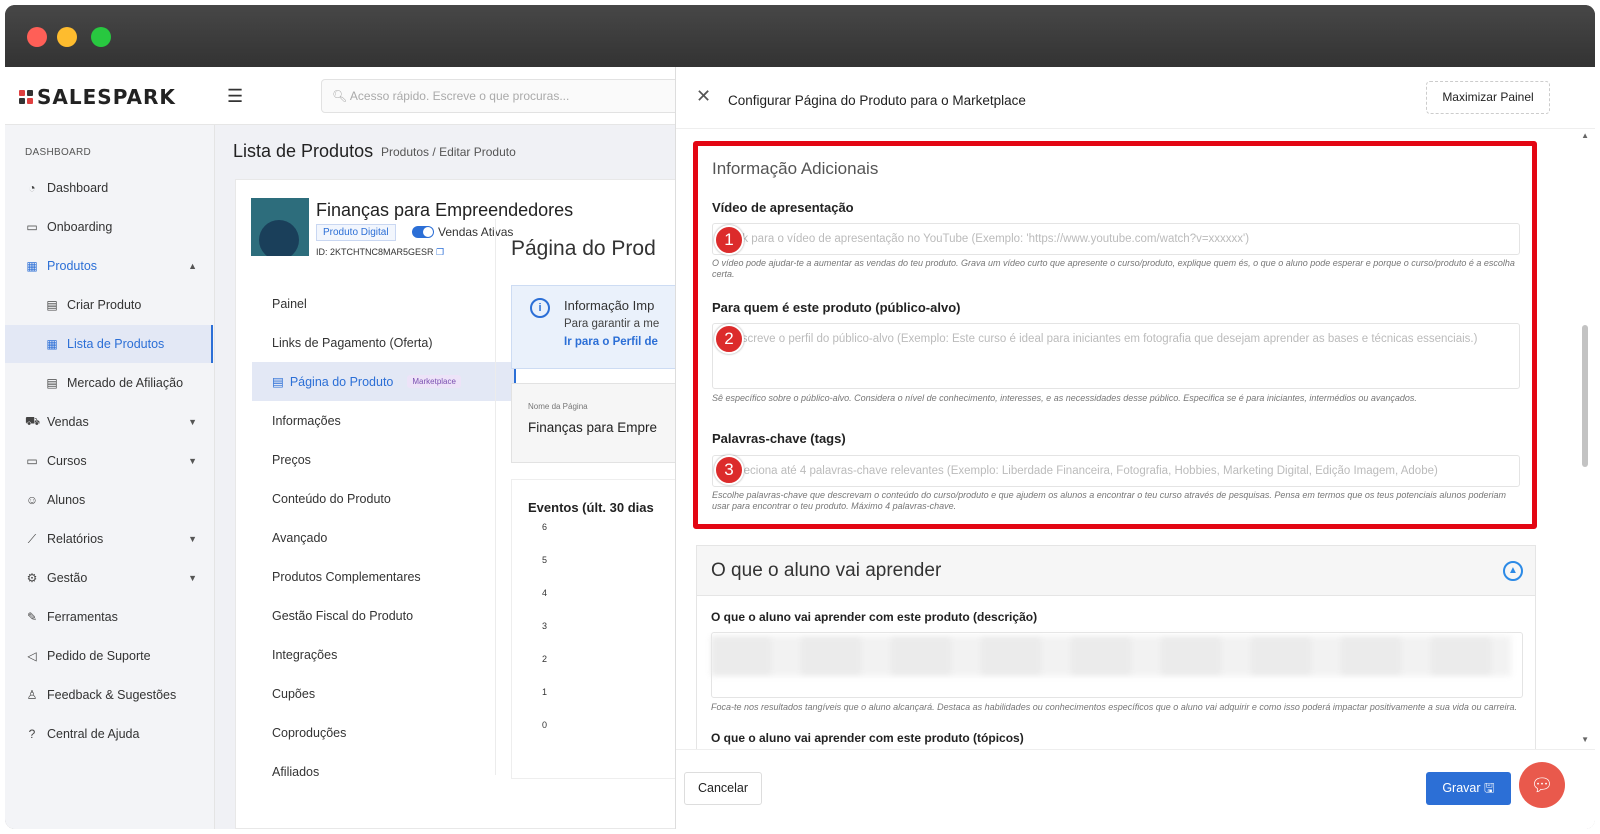 Image resolution: width=1600 pixels, height=834 pixels. Describe the element at coordinates (346, 576) in the screenshot. I see `product-nav-label: Produtos Complementares` at that location.